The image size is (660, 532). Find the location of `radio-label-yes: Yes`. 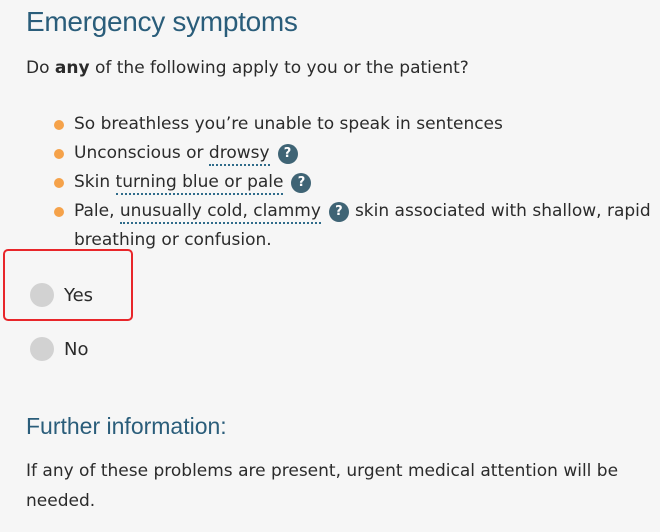

radio-label-yes: Yes is located at coordinates (79, 295).